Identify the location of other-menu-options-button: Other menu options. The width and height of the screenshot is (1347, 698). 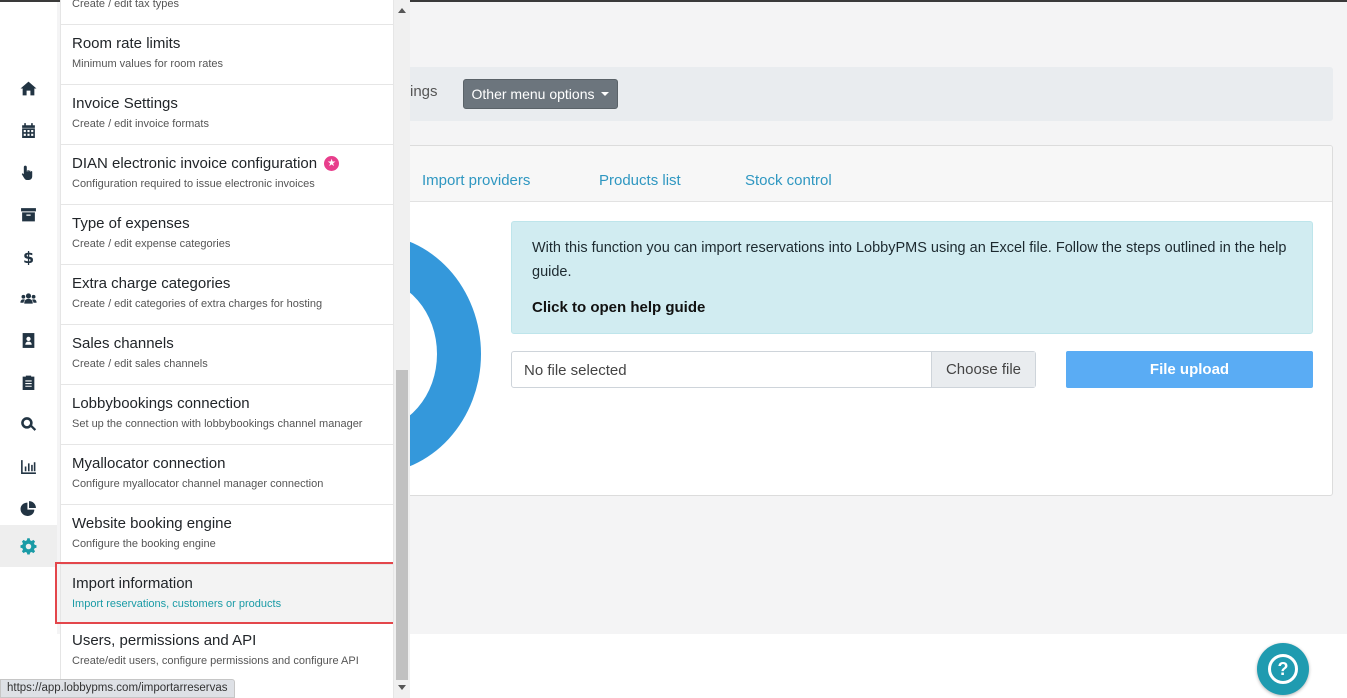
(540, 94).